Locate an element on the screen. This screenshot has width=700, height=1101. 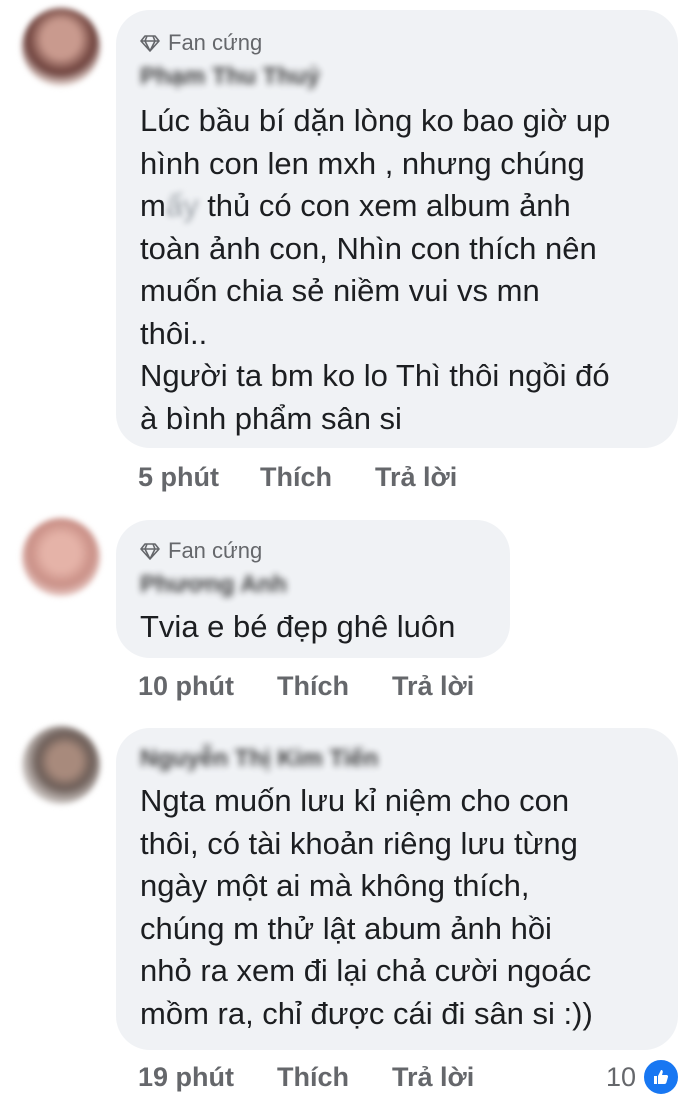
comment-actions: 5 phút Thích Trả lời is located at coordinates (297, 477).